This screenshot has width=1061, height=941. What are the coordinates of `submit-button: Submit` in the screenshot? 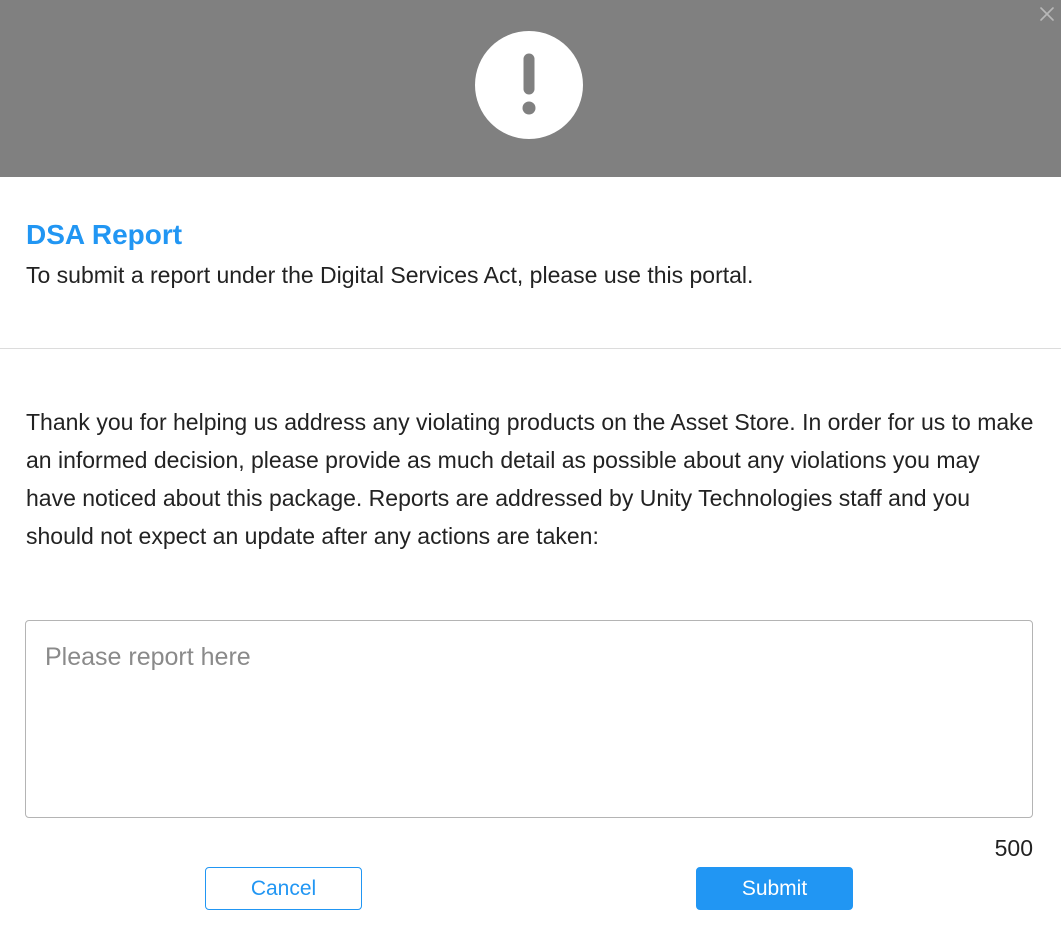 It's located at (774, 888).